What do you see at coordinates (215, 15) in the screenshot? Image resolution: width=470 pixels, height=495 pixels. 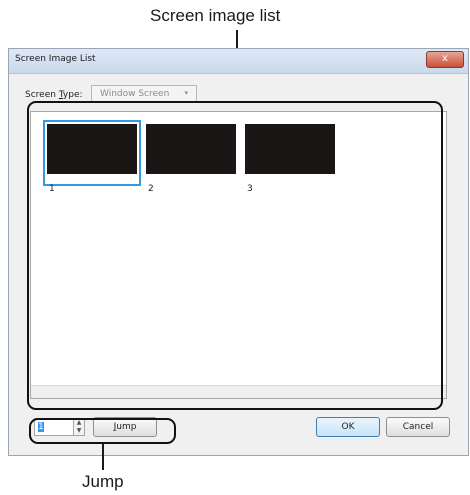 I see `callout-screen-image-list: Screen image list` at bounding box center [215, 15].